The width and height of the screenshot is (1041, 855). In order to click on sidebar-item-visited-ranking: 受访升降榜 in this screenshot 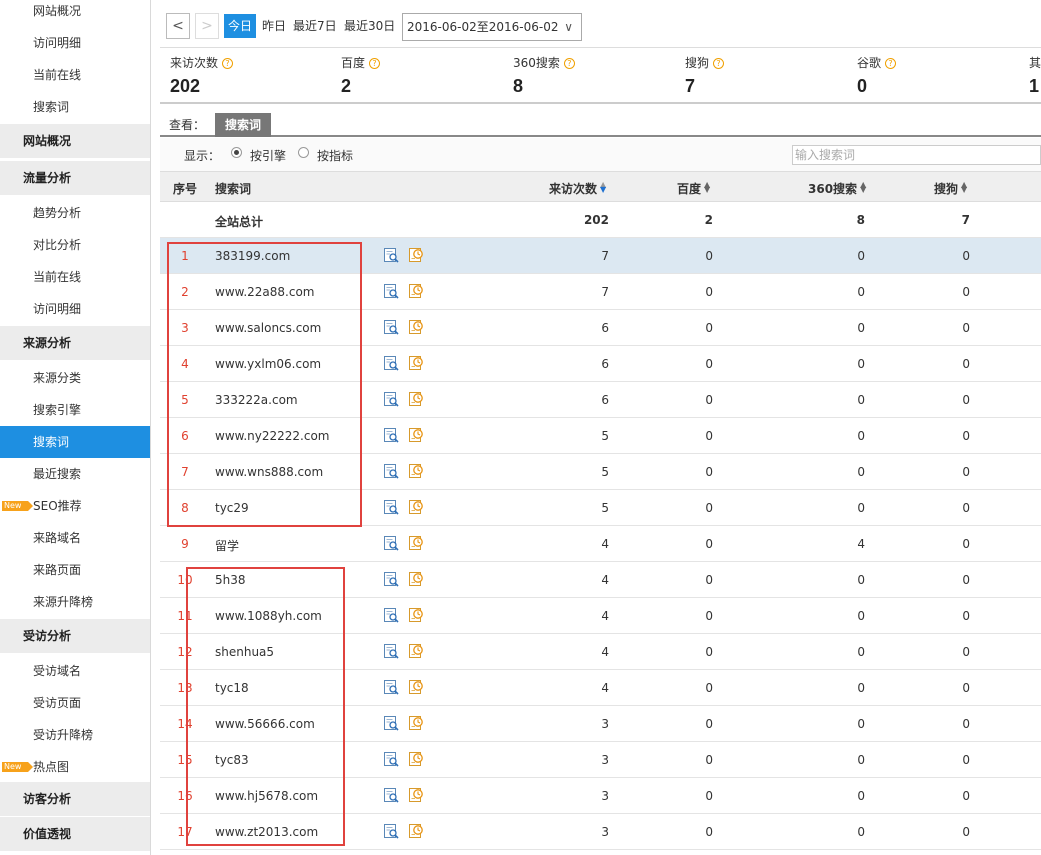, I will do `click(75, 735)`.